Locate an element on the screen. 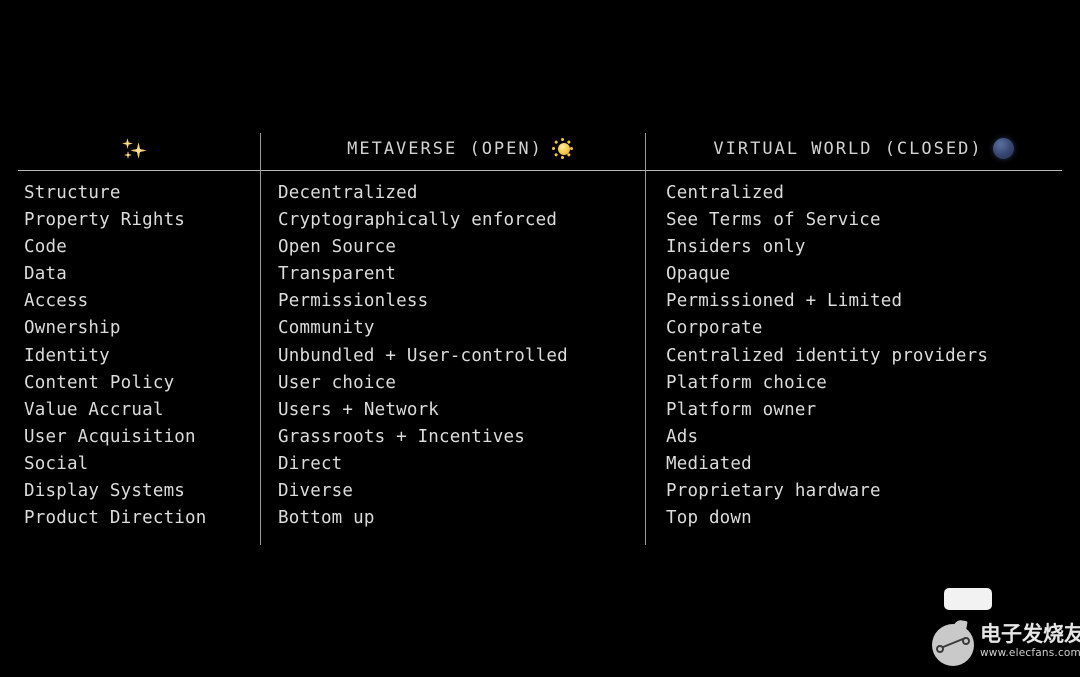 The image size is (1080, 677). table-cell-virtual-world: See Terms of Service is located at coordinates (773, 220).